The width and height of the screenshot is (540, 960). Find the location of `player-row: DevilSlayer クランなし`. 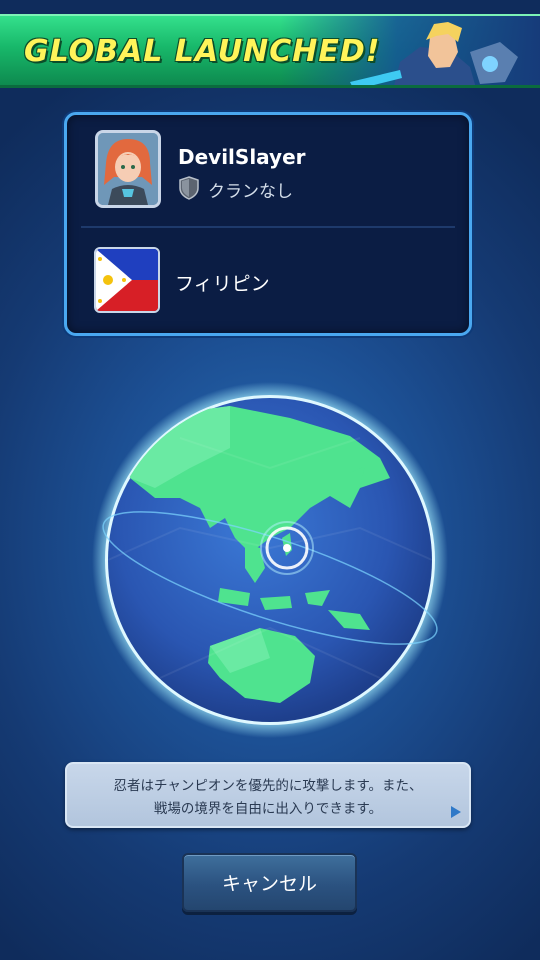

player-row: DevilSlayer クランなし is located at coordinates (268, 171).